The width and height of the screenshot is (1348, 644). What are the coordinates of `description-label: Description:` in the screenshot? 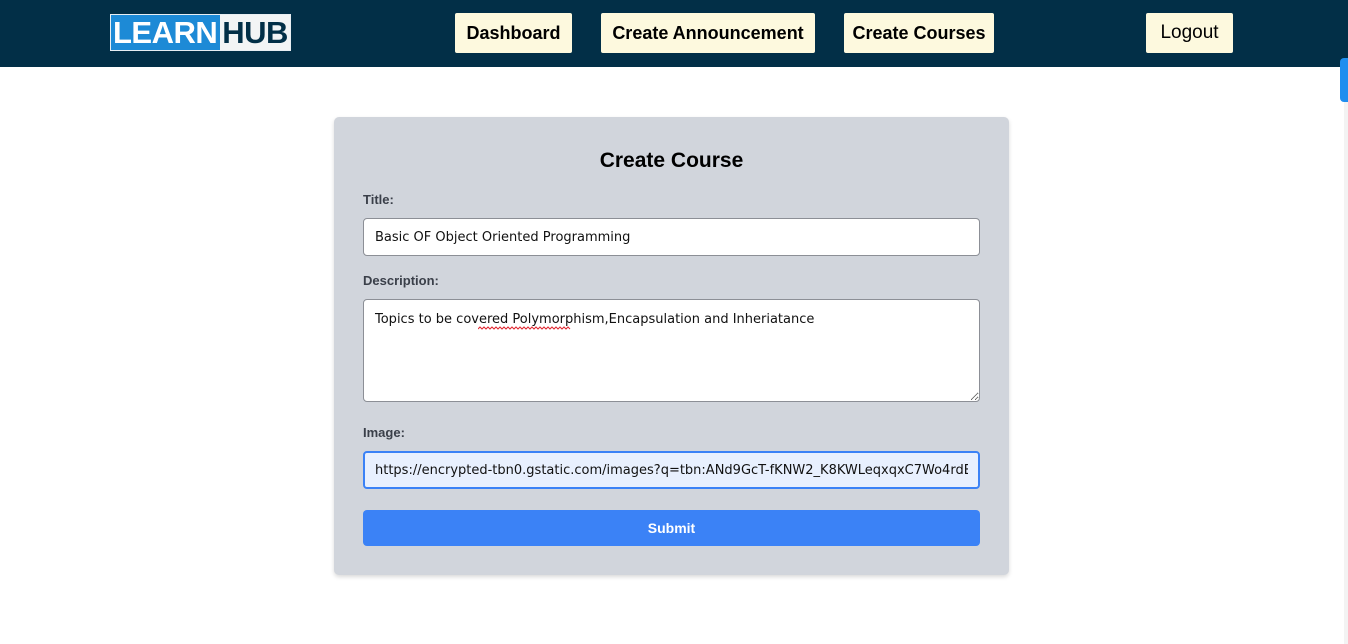 It's located at (401, 280).